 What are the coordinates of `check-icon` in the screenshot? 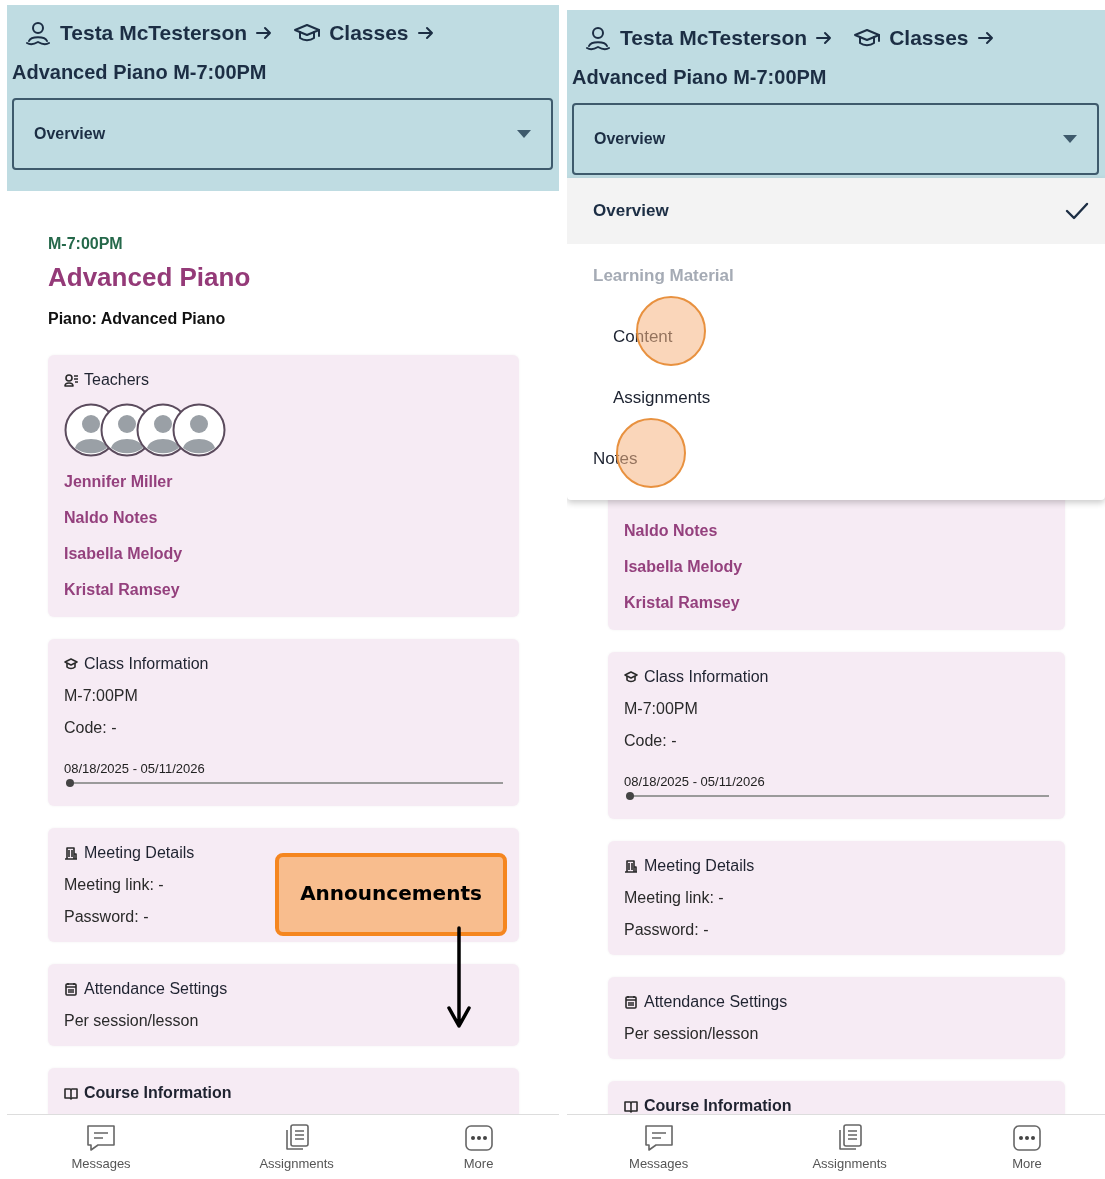 It's located at (1077, 211).